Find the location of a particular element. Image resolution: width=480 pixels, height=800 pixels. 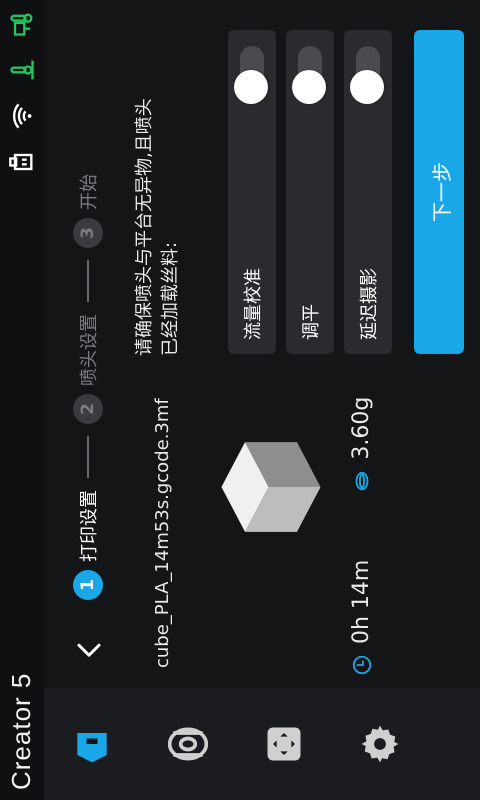

step-1: 1 打印设置 is located at coordinates (88, 545).